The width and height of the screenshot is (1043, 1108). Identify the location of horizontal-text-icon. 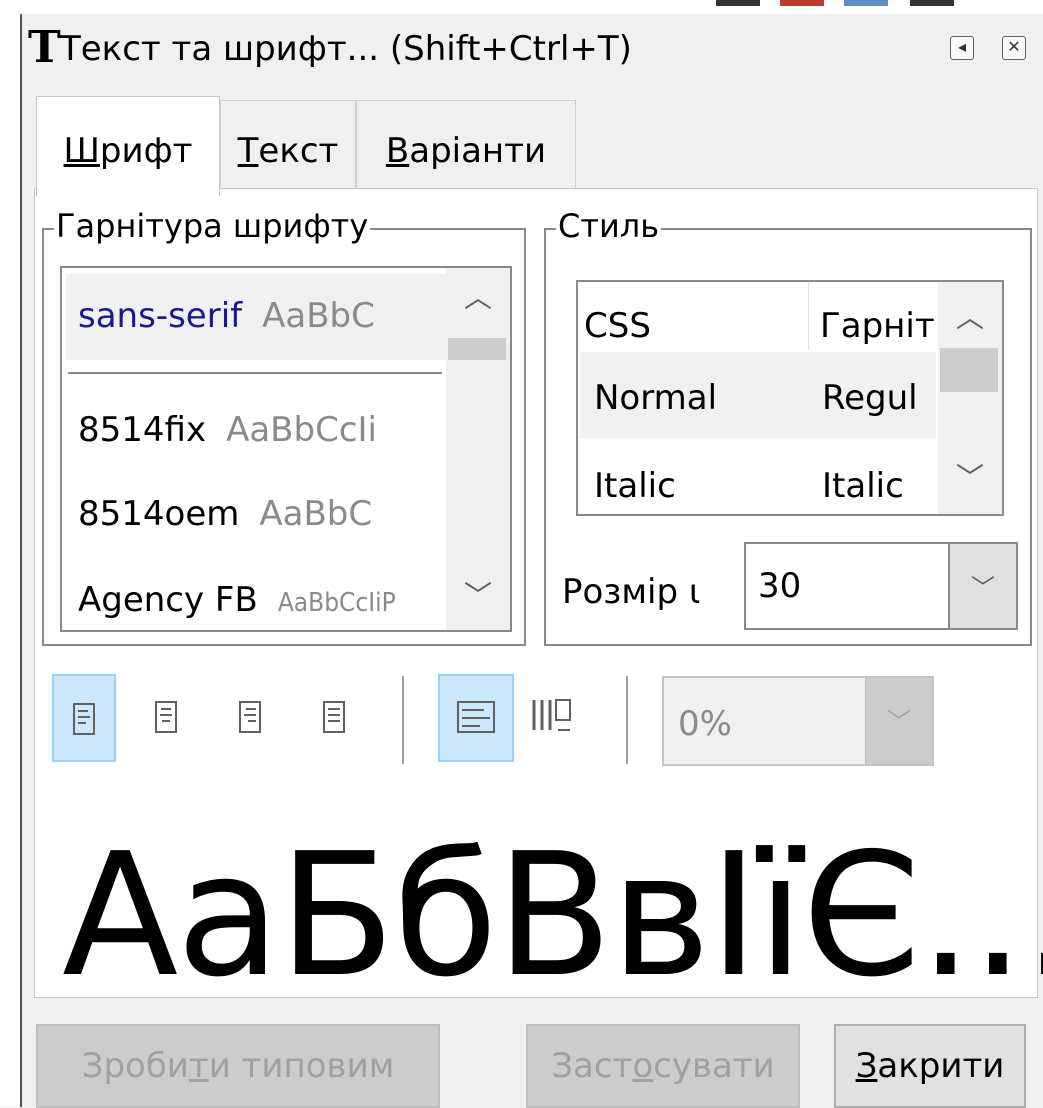
(476, 717).